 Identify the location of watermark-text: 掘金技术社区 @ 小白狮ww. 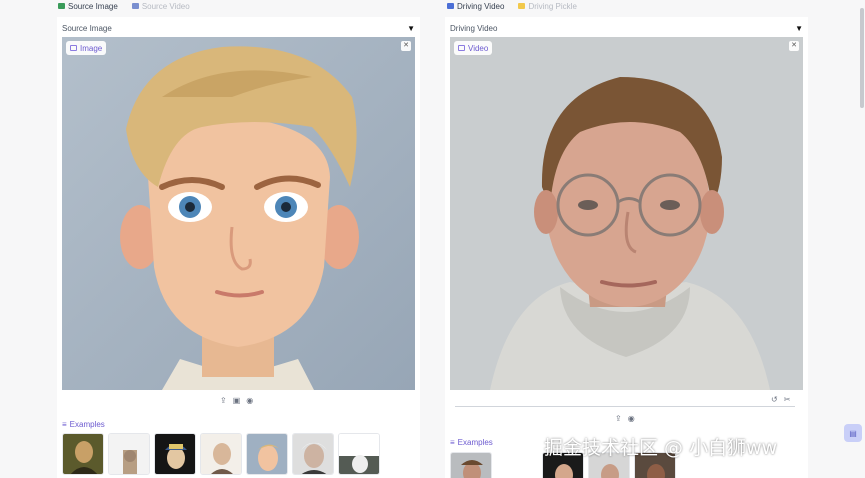
(661, 448).